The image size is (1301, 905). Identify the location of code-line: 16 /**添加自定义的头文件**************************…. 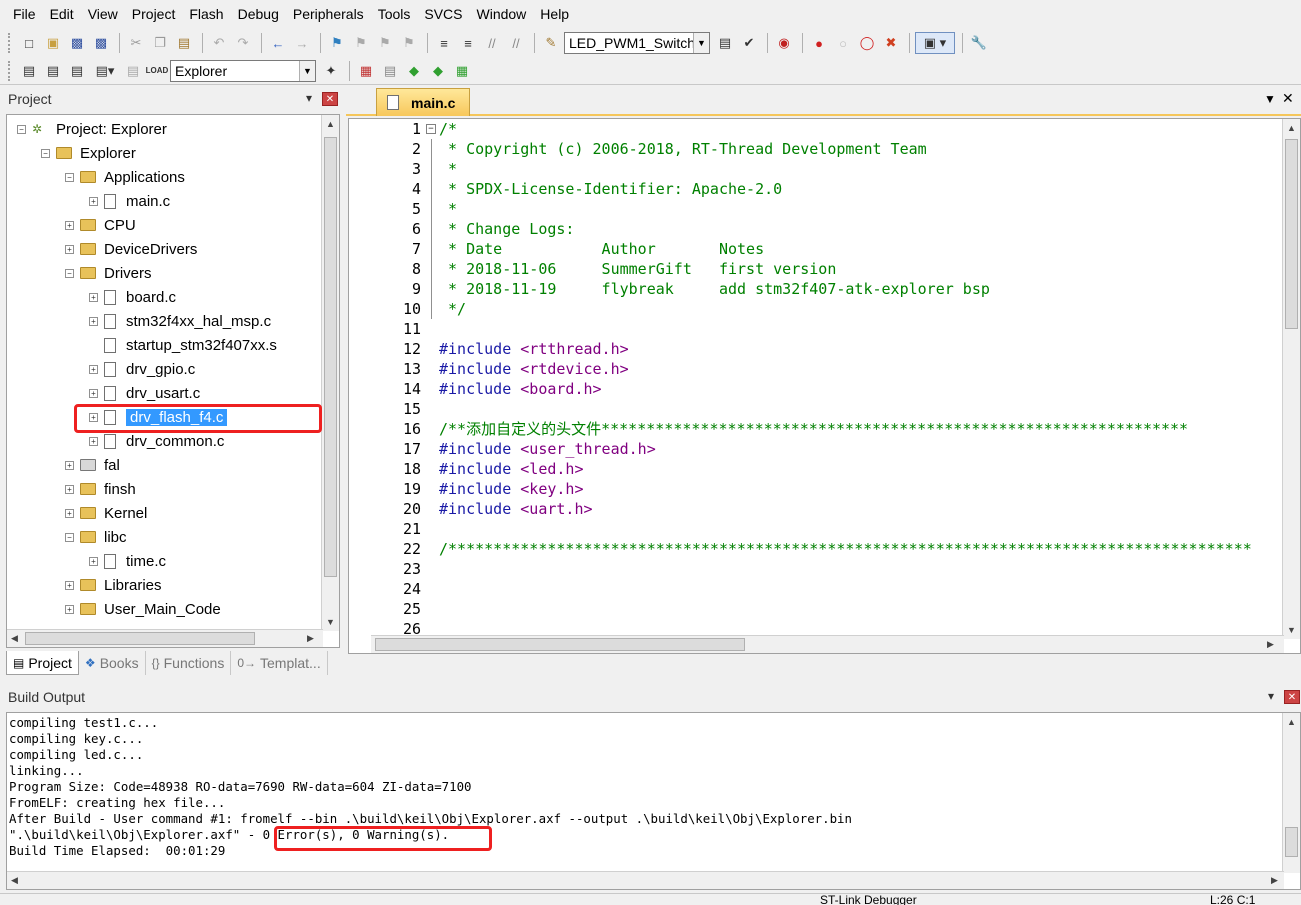
(819, 429).